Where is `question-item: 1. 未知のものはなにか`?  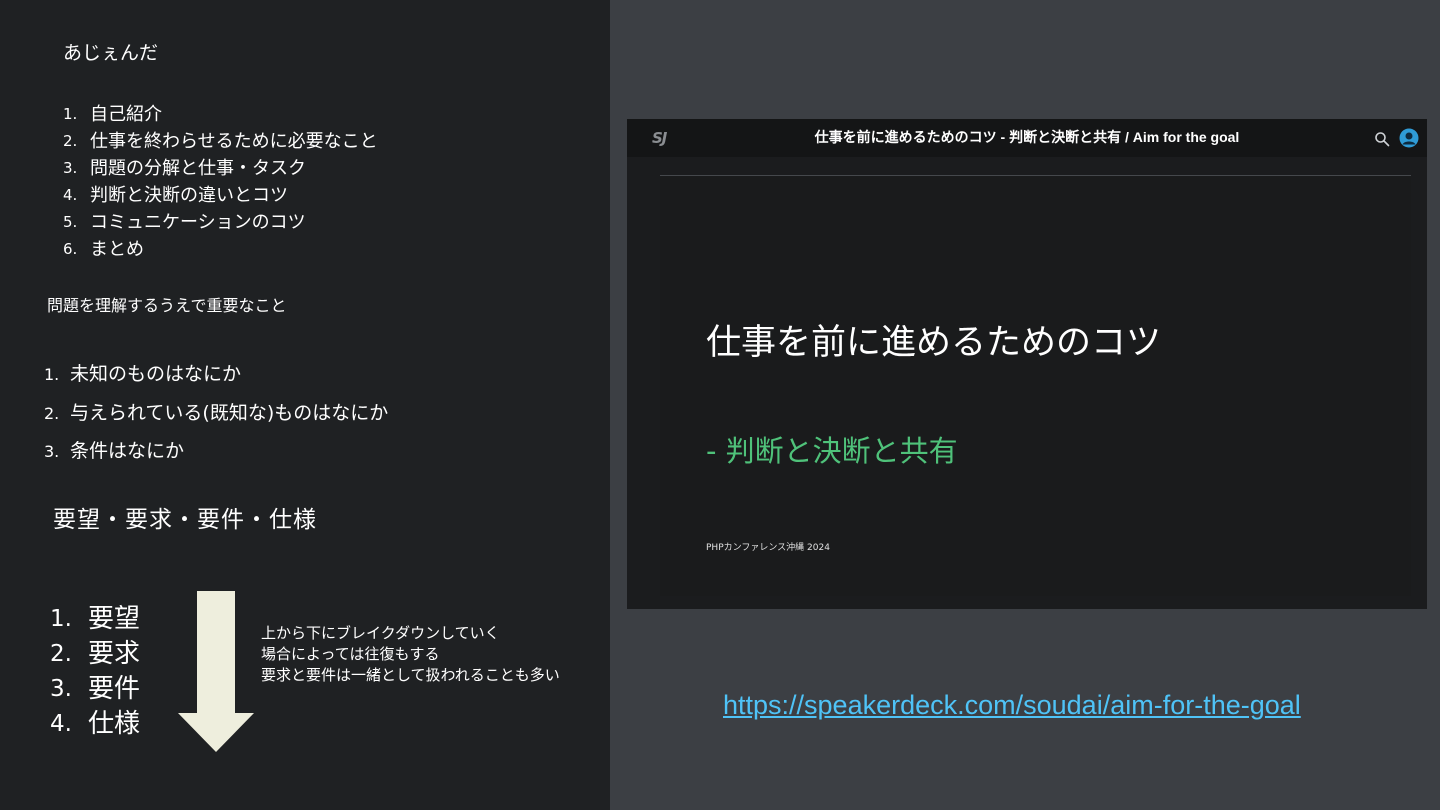 question-item: 1. 未知のものはなにか is located at coordinates (216, 380).